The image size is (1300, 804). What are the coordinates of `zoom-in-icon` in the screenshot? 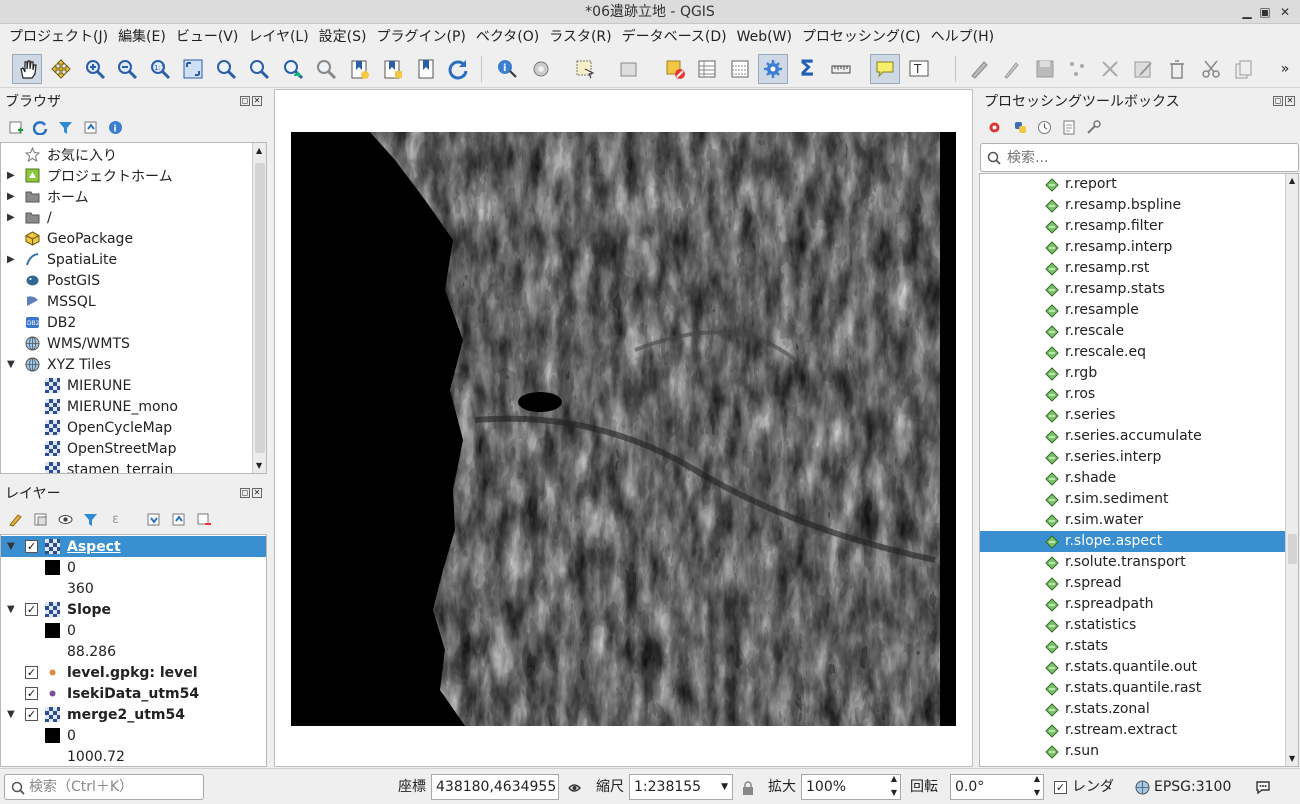 It's located at (95, 69).